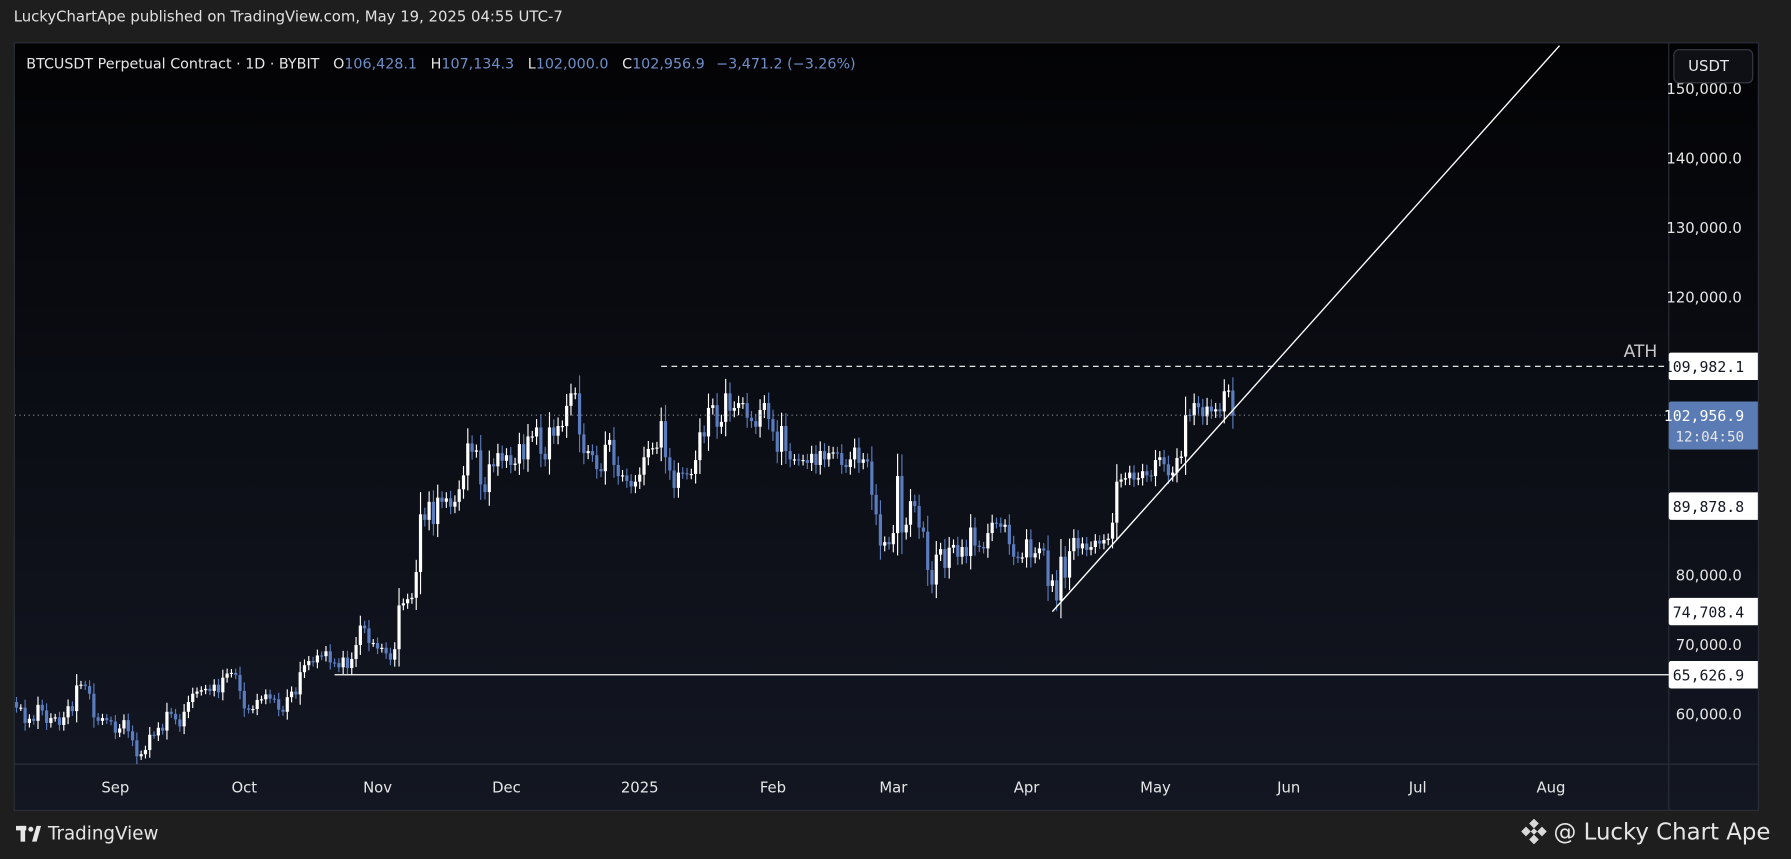  Describe the element at coordinates (86, 833) in the screenshot. I see `tradingview-logo: TradingView` at that location.